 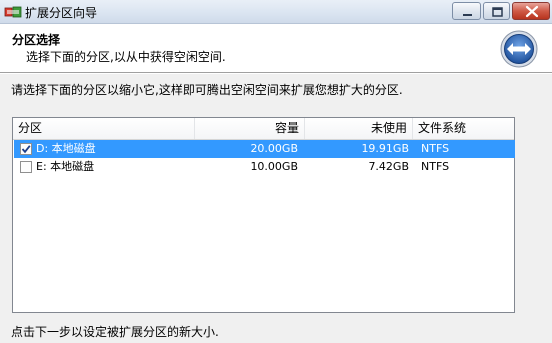 I want to click on partition-wizard-app-icon, so click(x=13, y=12).